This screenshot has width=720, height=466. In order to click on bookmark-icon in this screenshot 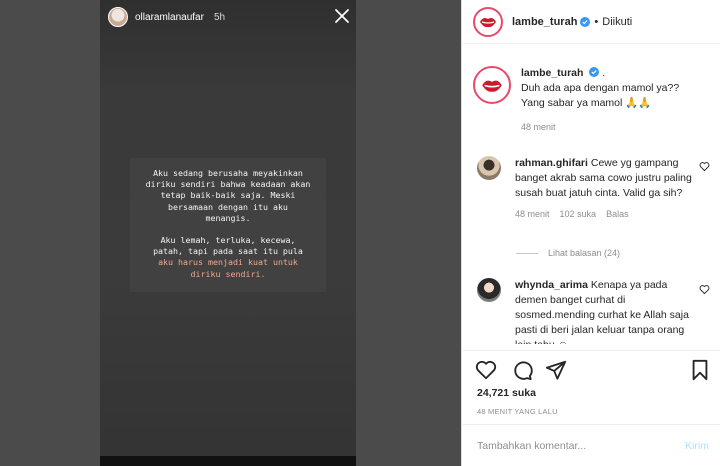, I will do `click(700, 370)`.